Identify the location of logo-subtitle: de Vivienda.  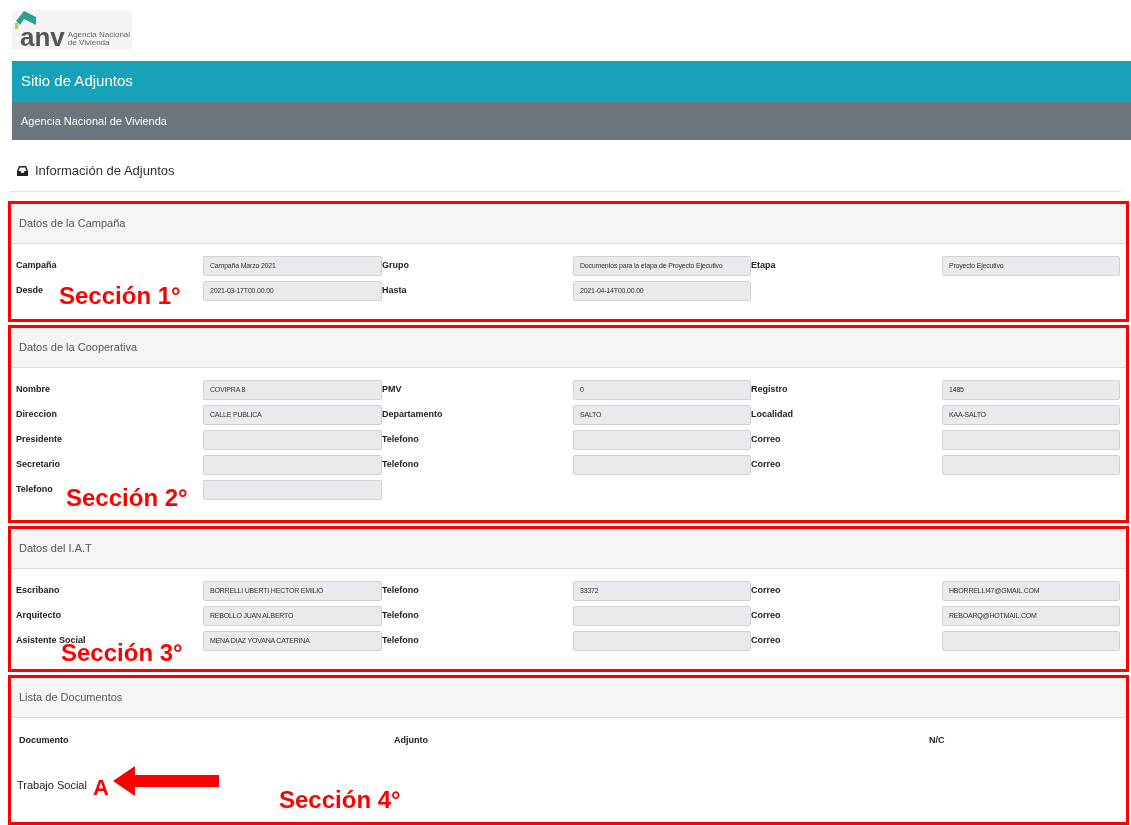
(89, 43).